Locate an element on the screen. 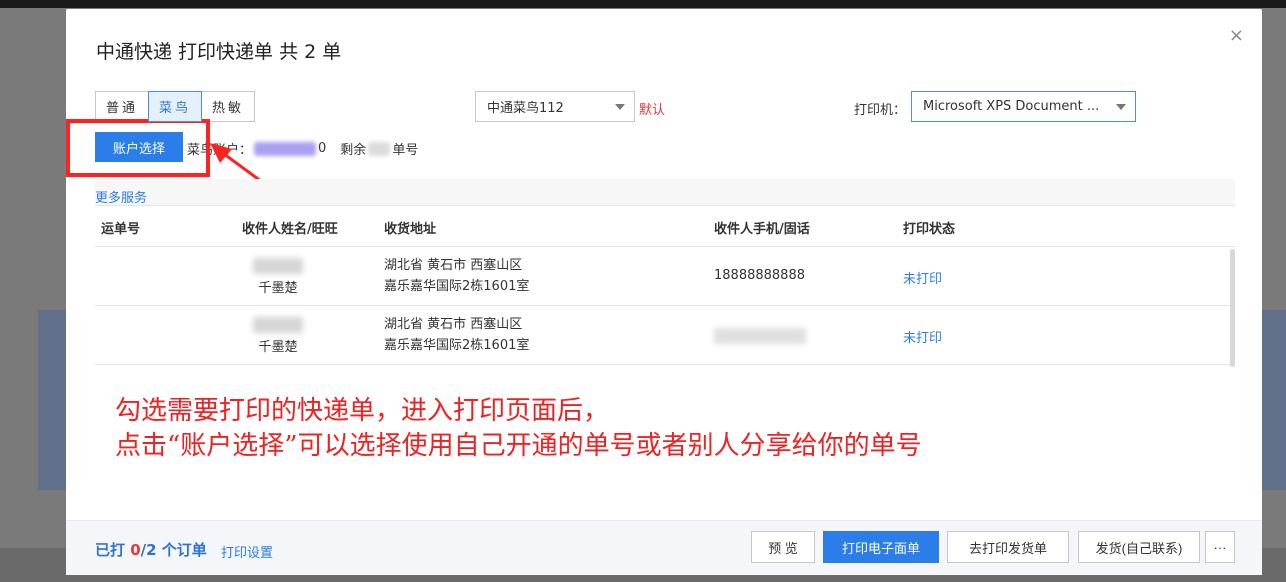 The image size is (1286, 582). print-invoice-button: 去打印发货单 is located at coordinates (1008, 547).